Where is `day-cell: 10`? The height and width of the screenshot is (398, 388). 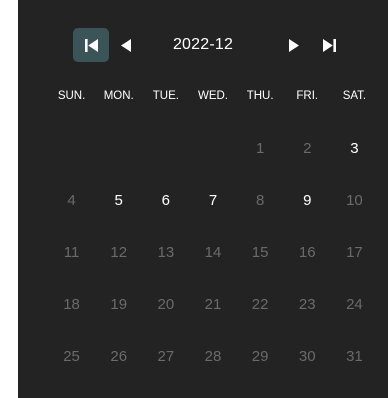
day-cell: 10 is located at coordinates (354, 200).